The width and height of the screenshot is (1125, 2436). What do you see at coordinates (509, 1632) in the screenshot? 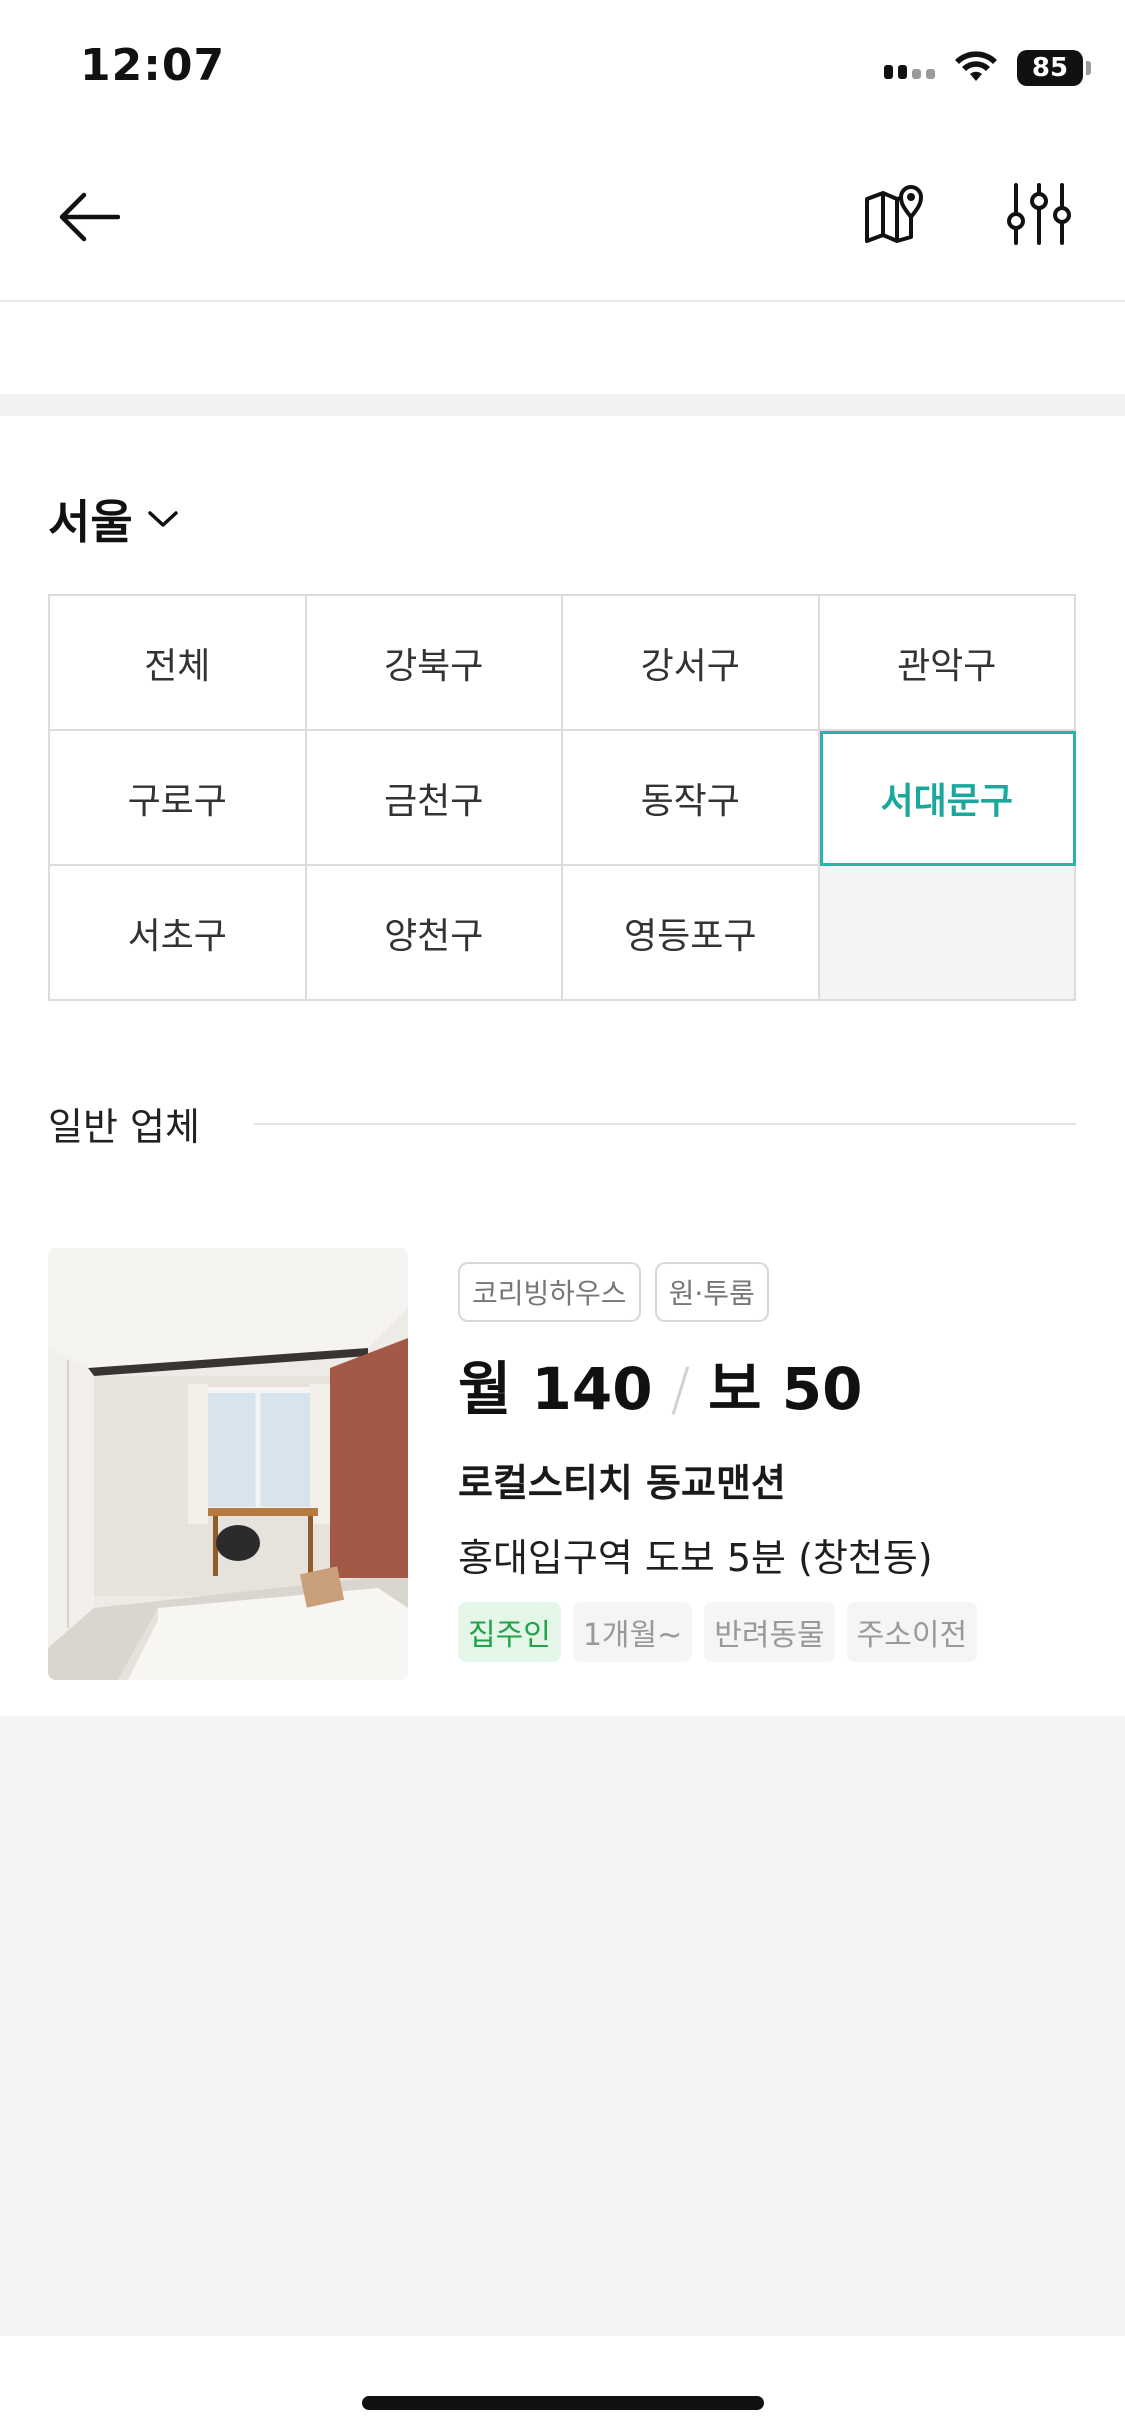
I see `feature-landlord: 집주인` at bounding box center [509, 1632].